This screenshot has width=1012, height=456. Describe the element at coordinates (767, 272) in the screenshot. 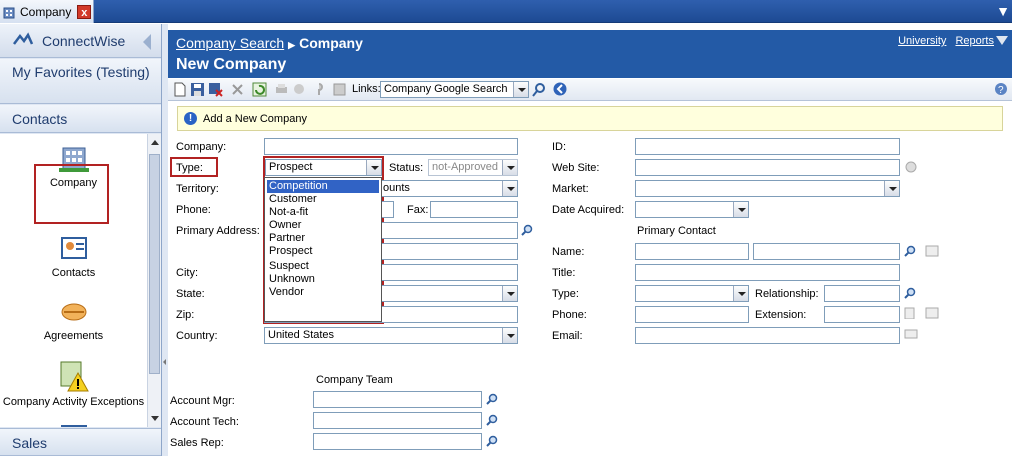

I see `contact-title-input` at that location.